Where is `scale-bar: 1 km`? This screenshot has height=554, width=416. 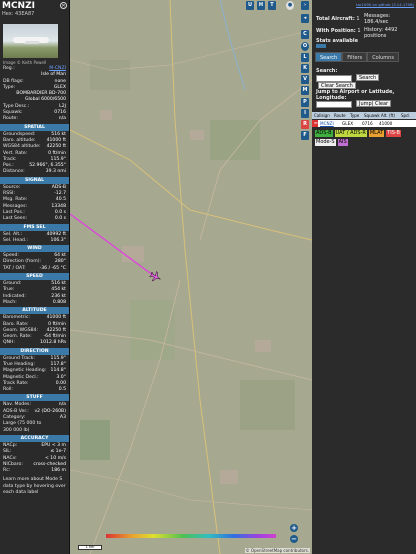
scale-bar: 1 km is located at coordinates (90, 547).